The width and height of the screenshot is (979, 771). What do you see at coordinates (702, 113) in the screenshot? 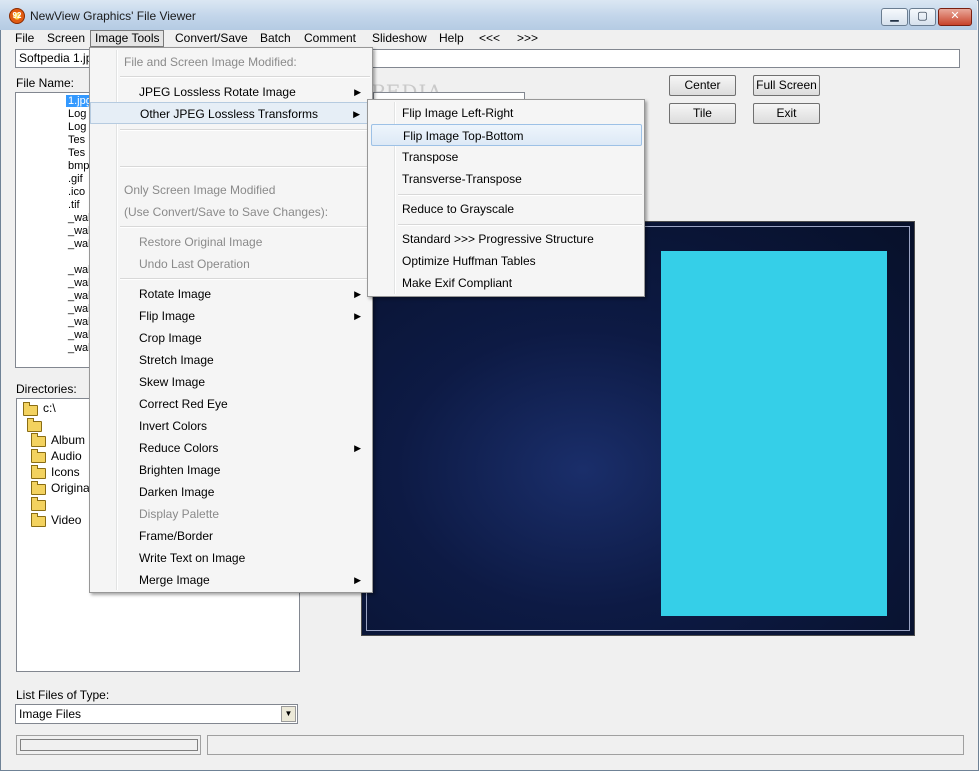
I see `tile-button: Tile` at bounding box center [702, 113].